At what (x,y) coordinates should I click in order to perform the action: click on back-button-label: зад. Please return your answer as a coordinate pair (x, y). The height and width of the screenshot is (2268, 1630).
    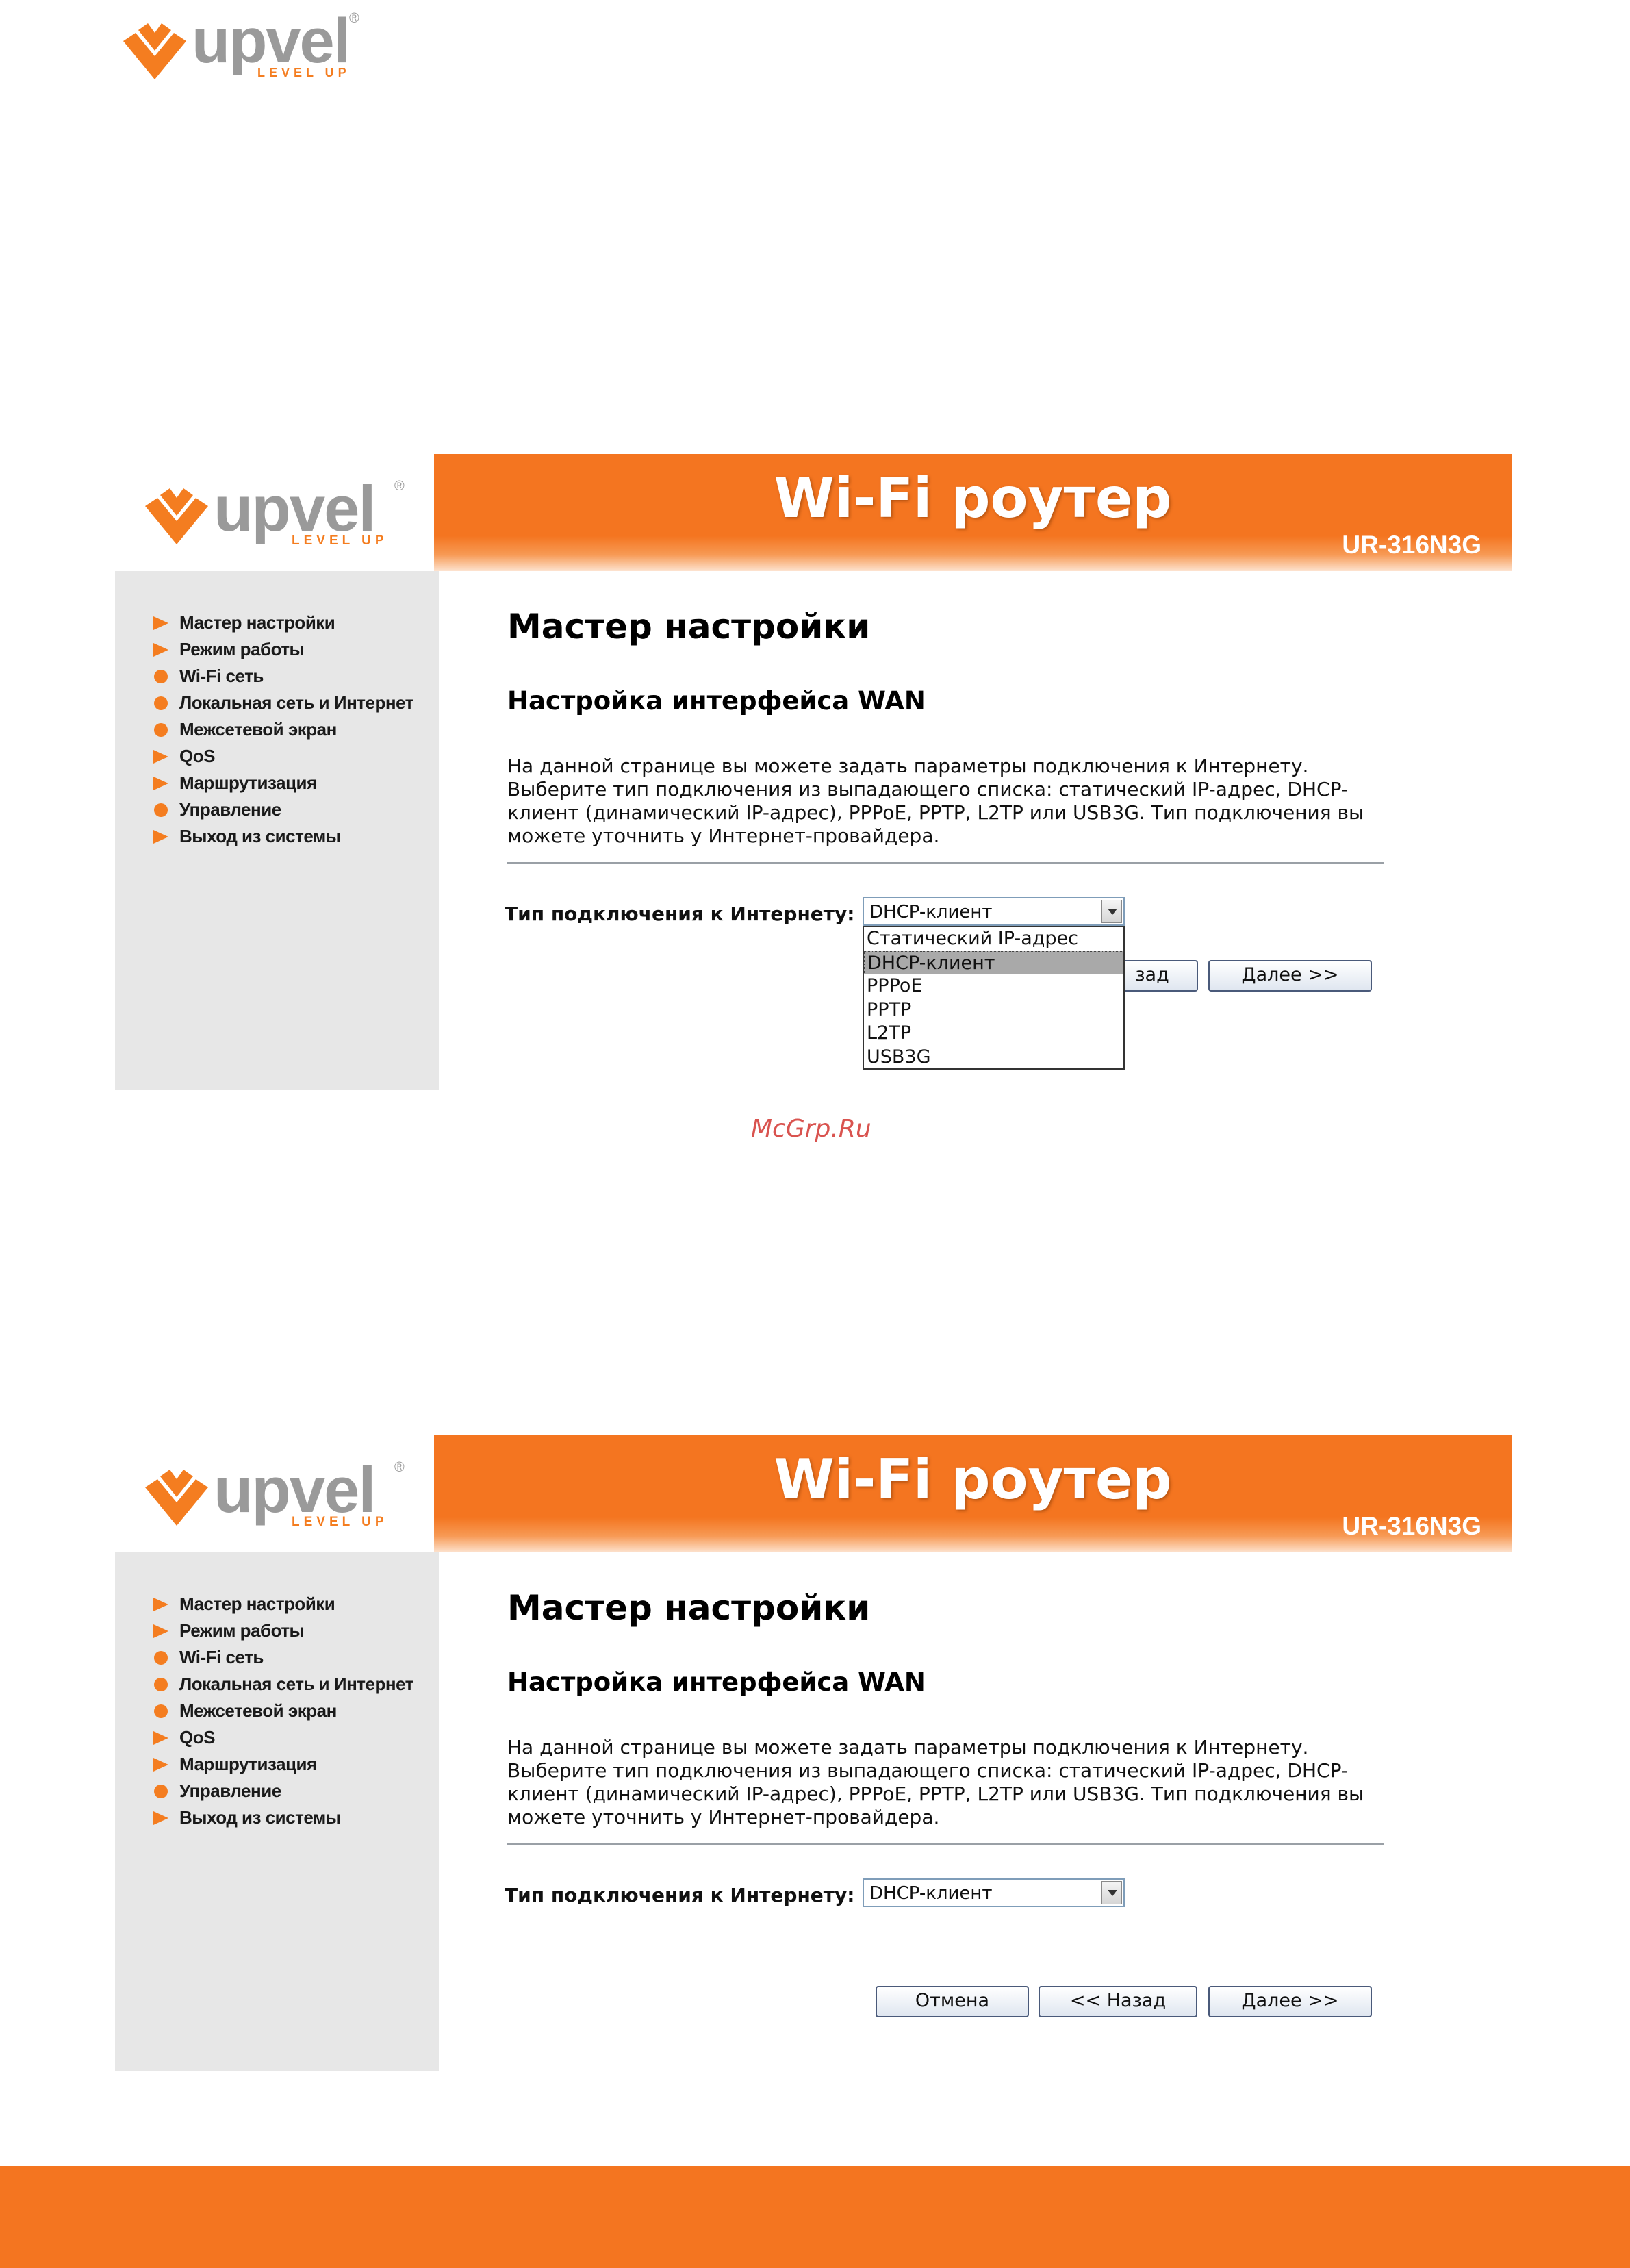
    Looking at the image, I should click on (1152, 974).